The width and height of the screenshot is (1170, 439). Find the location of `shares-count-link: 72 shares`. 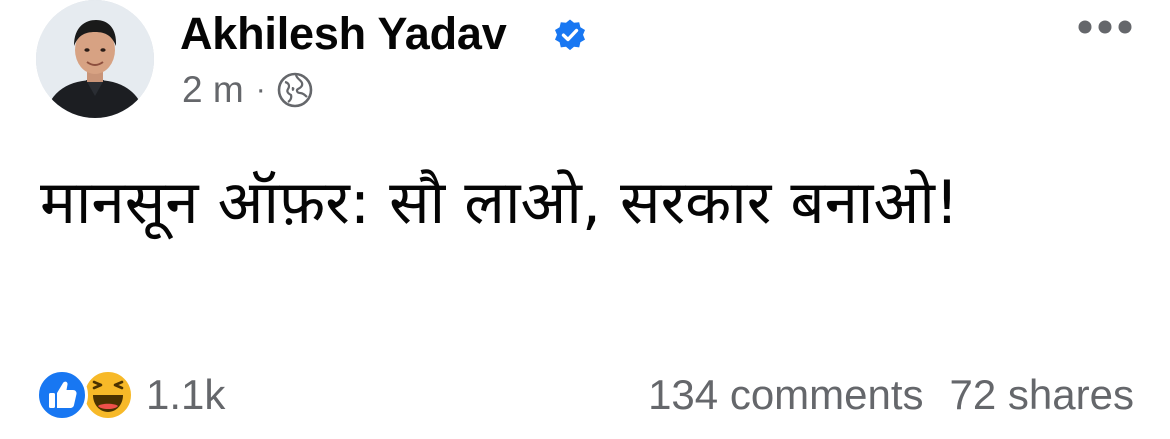

shares-count-link: 72 shares is located at coordinates (1042, 395).